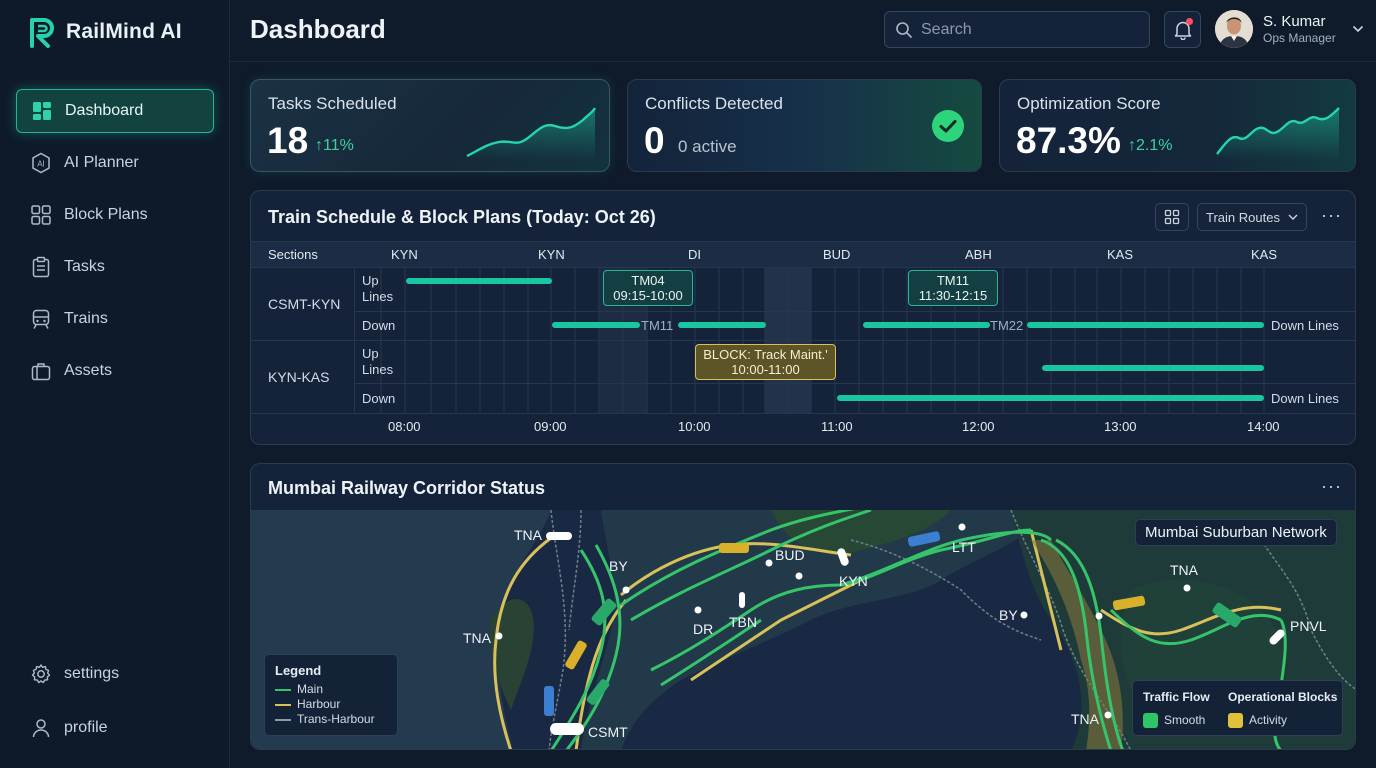 The image size is (1376, 768). Describe the element at coordinates (1252, 217) in the screenshot. I see `train-routes-select: Train Routes` at that location.